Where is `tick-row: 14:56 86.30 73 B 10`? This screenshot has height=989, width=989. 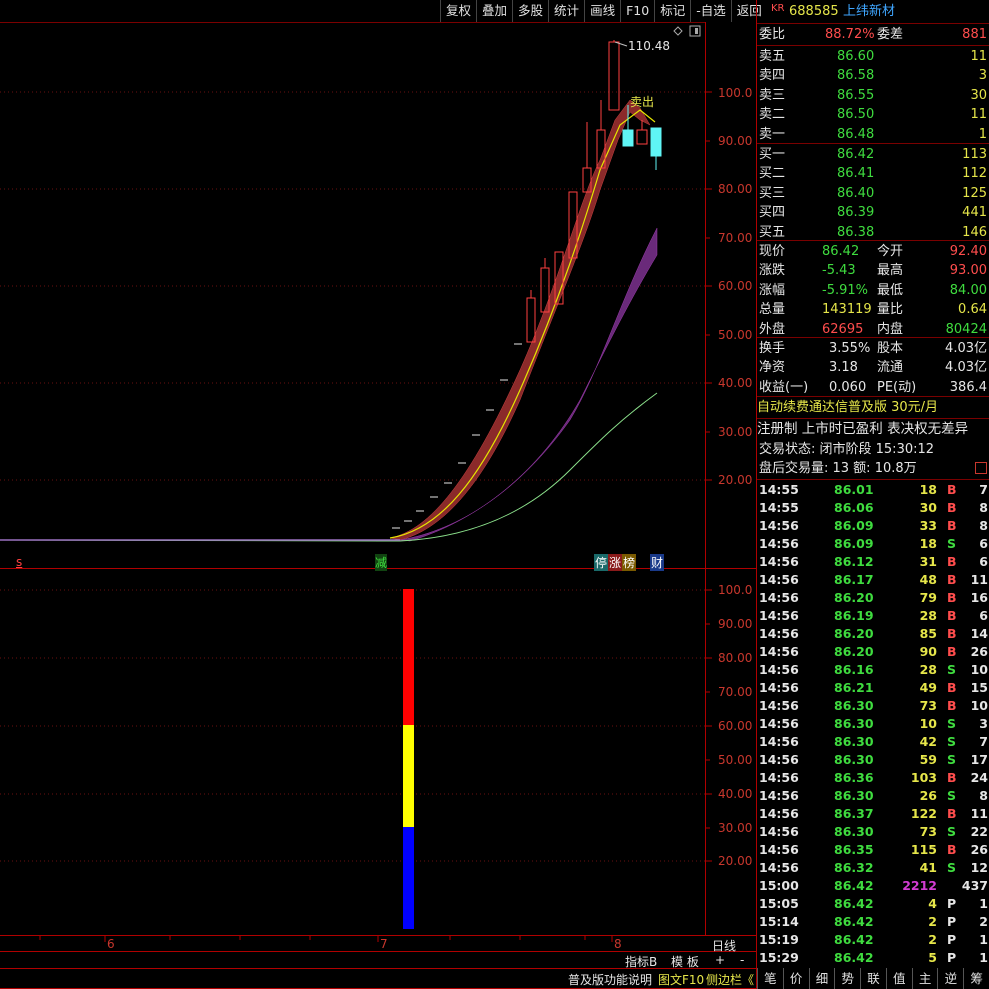
tick-row: 14:56 86.30 73 B 10 is located at coordinates (873, 706).